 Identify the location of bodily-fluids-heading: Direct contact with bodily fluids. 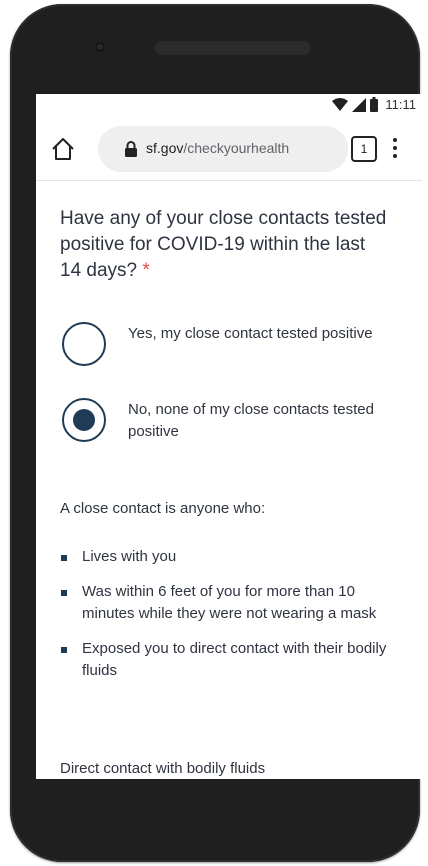
(163, 768).